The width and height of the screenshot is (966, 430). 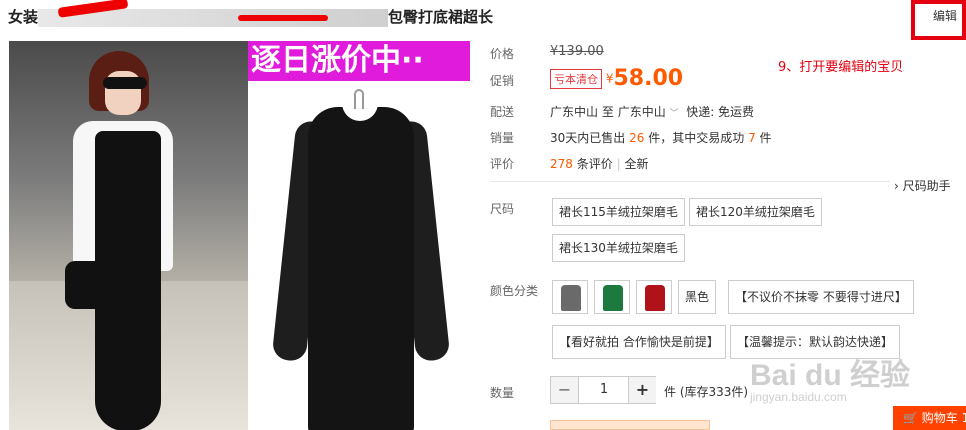 What do you see at coordinates (570, 297) in the screenshot?
I see `color-swatch-gray` at bounding box center [570, 297].